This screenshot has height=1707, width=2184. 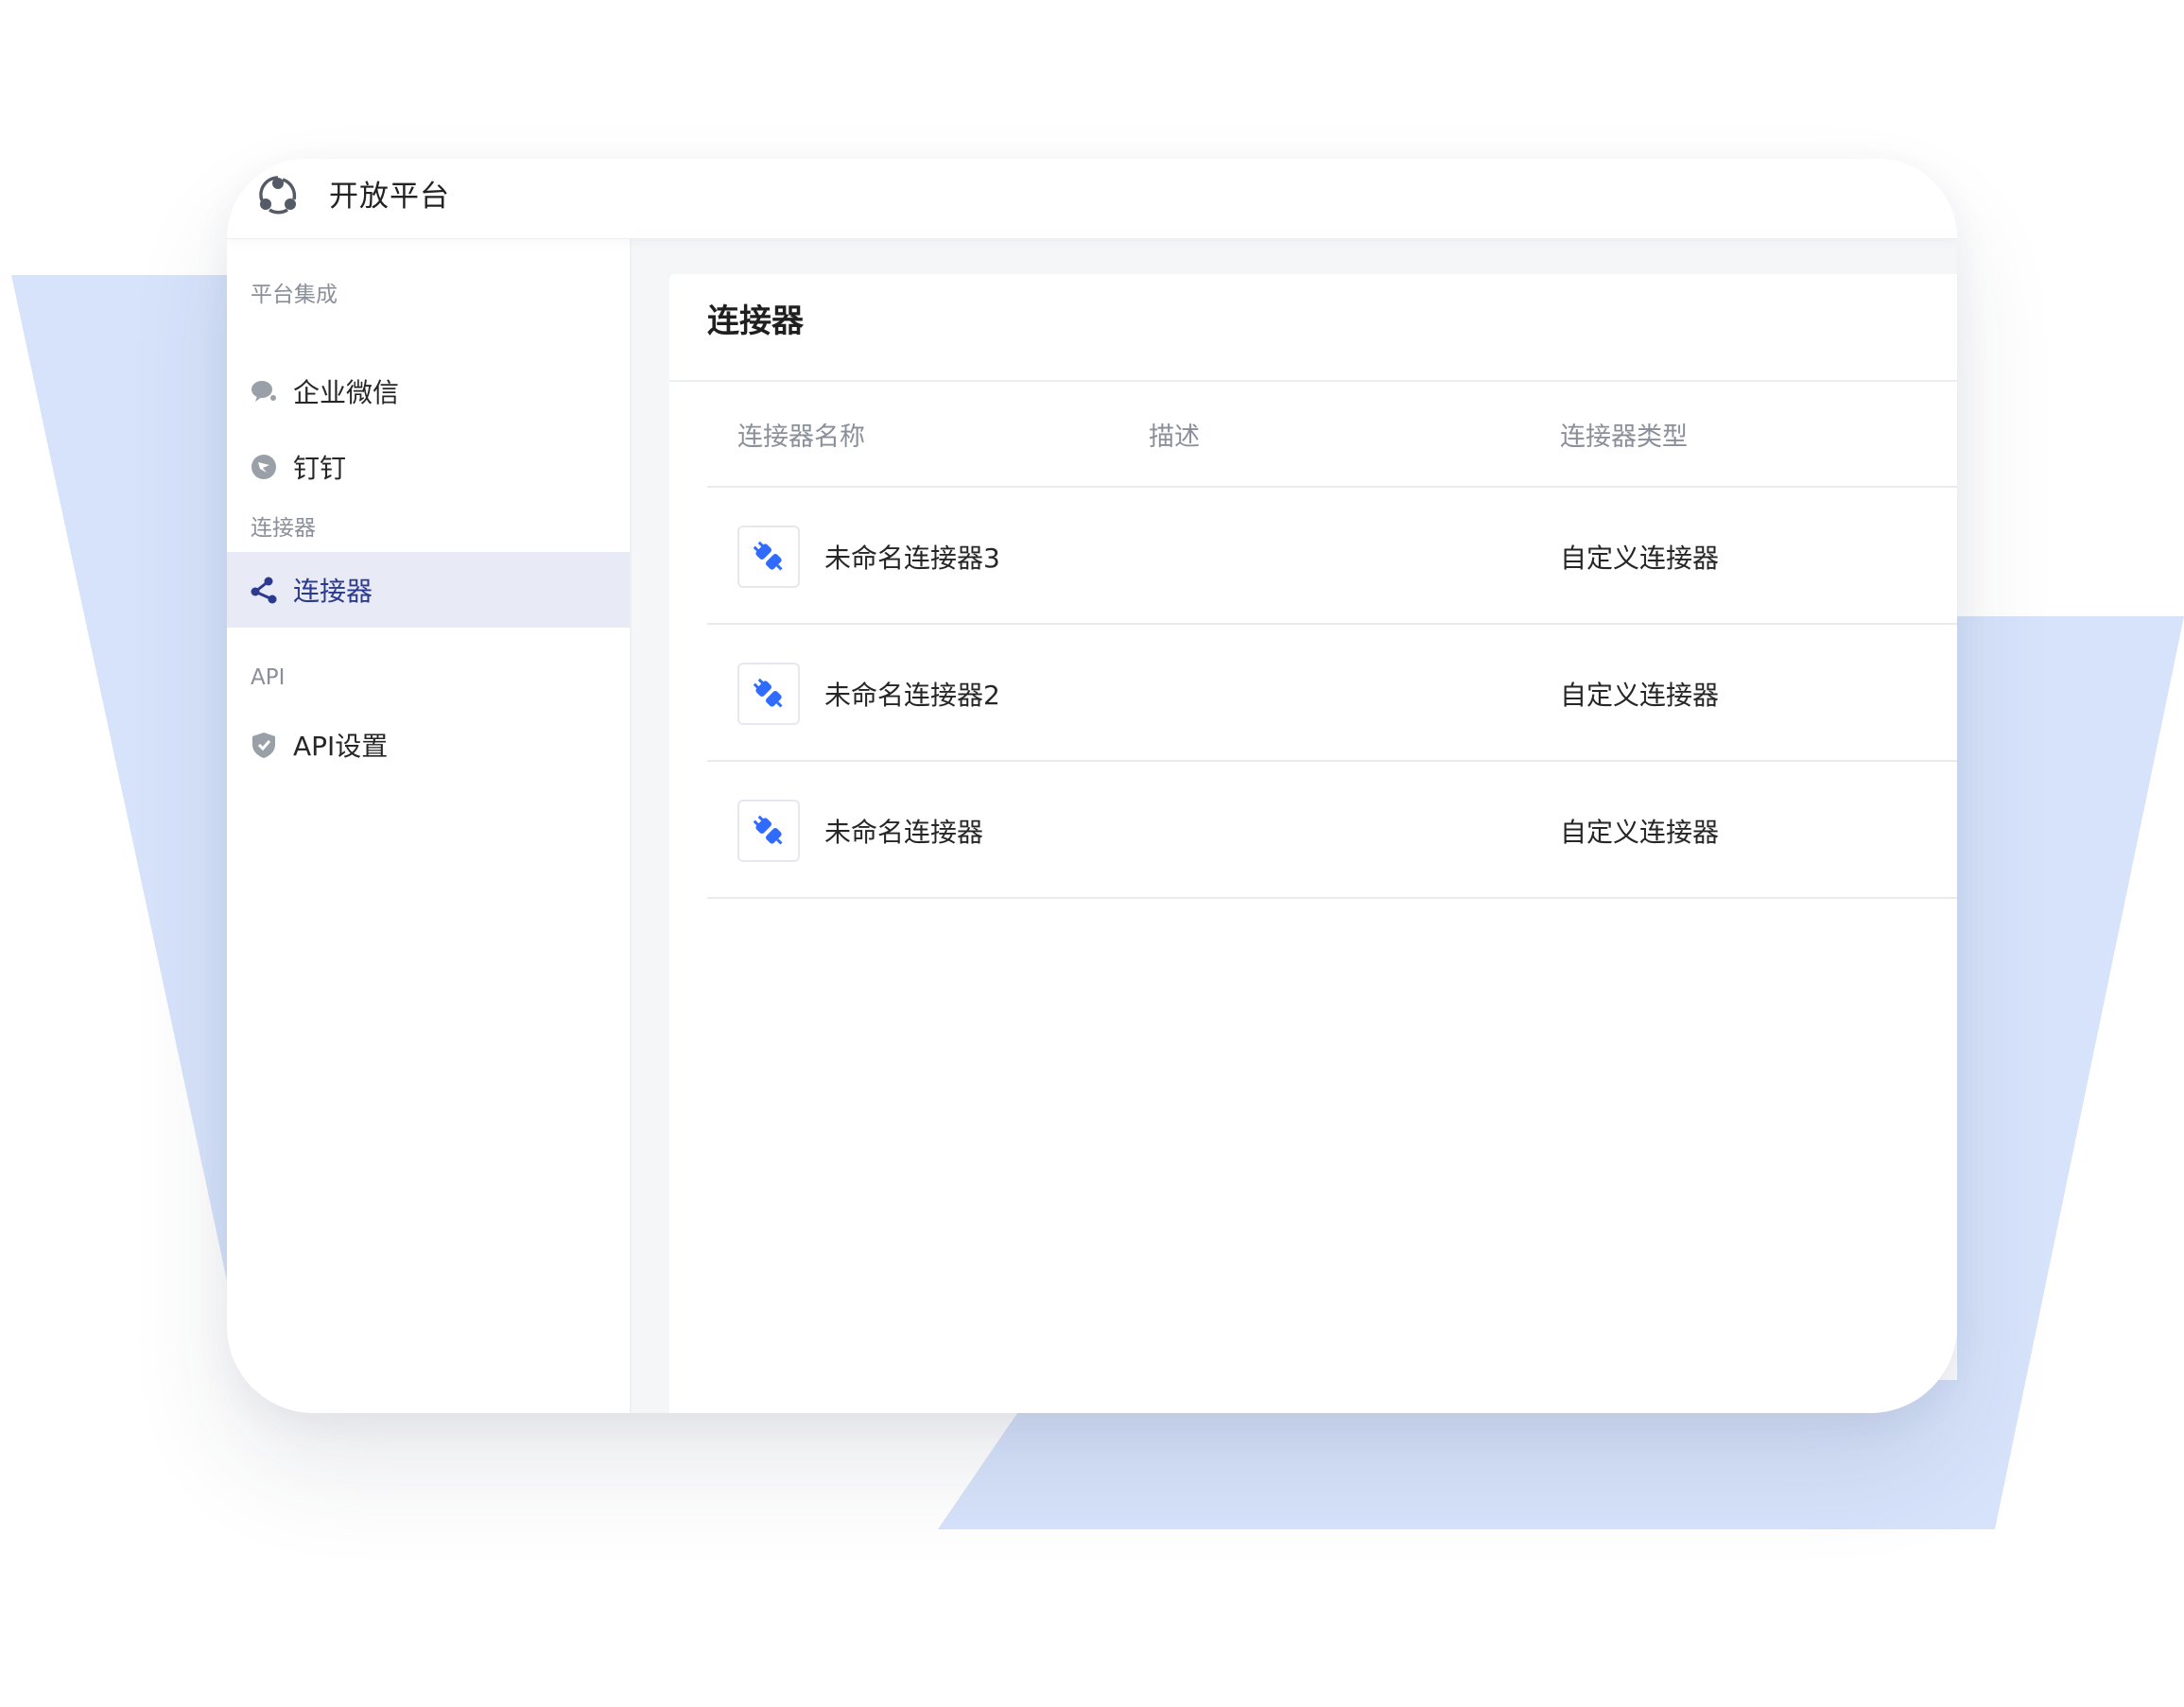 What do you see at coordinates (264, 391) in the screenshot?
I see `wechat-work-icon` at bounding box center [264, 391].